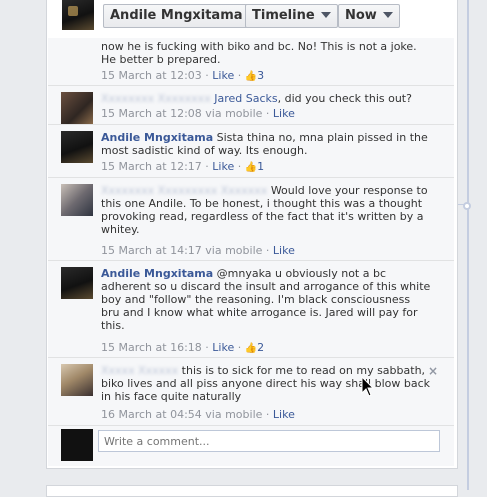 The width and height of the screenshot is (487, 497). I want to click on like-count: 👍2, so click(254, 347).